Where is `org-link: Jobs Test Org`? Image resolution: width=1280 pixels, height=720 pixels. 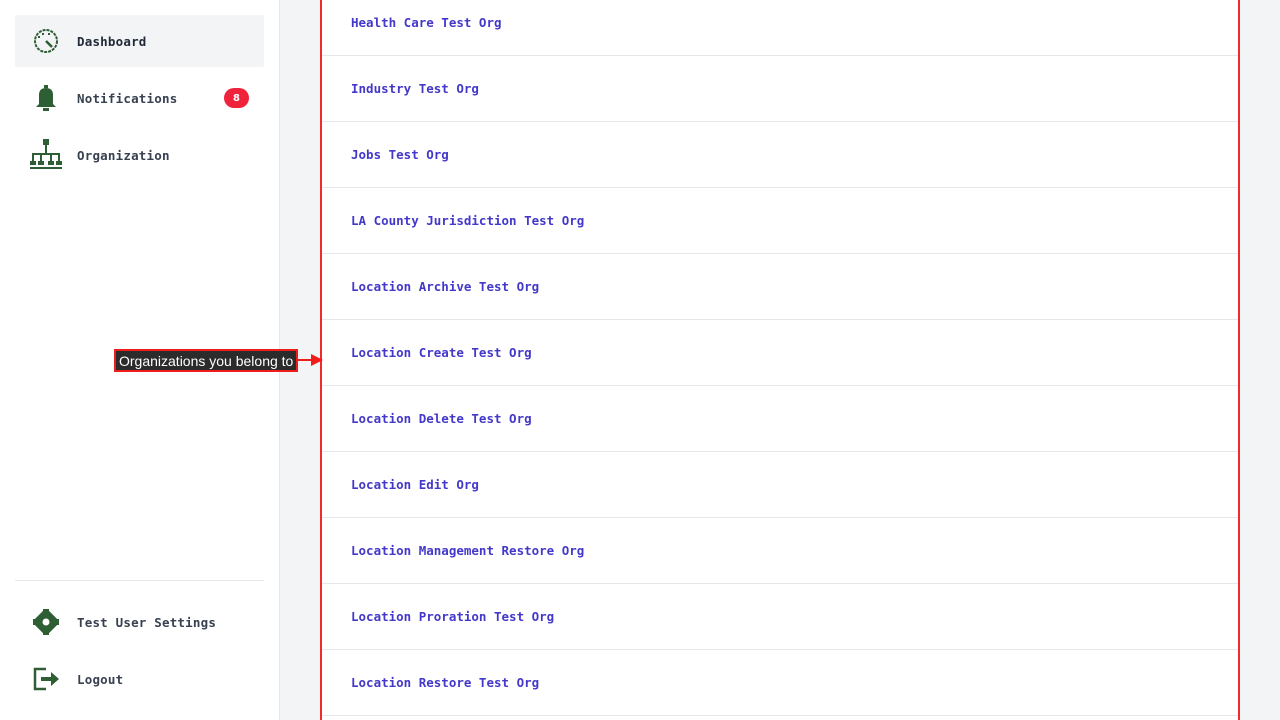
org-link: Jobs Test Org is located at coordinates (400, 154).